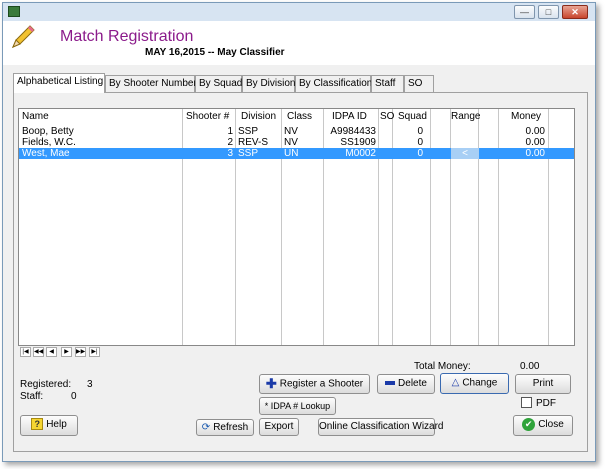 Image resolution: width=608 pixels, height=469 pixels. Describe the element at coordinates (529, 424) in the screenshot. I see `checkmark-icon: ✔` at that location.